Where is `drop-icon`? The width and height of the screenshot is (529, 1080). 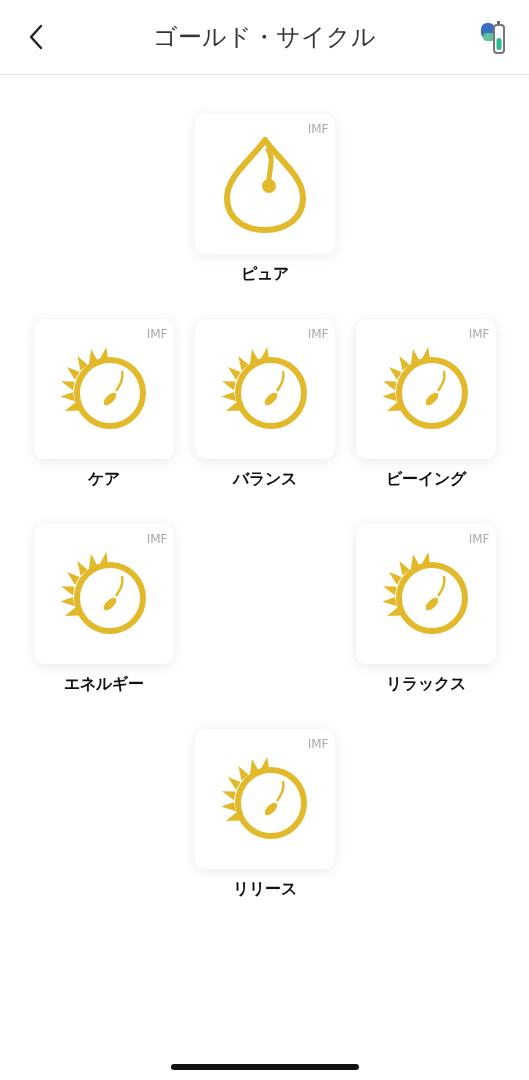 drop-icon is located at coordinates (264, 184).